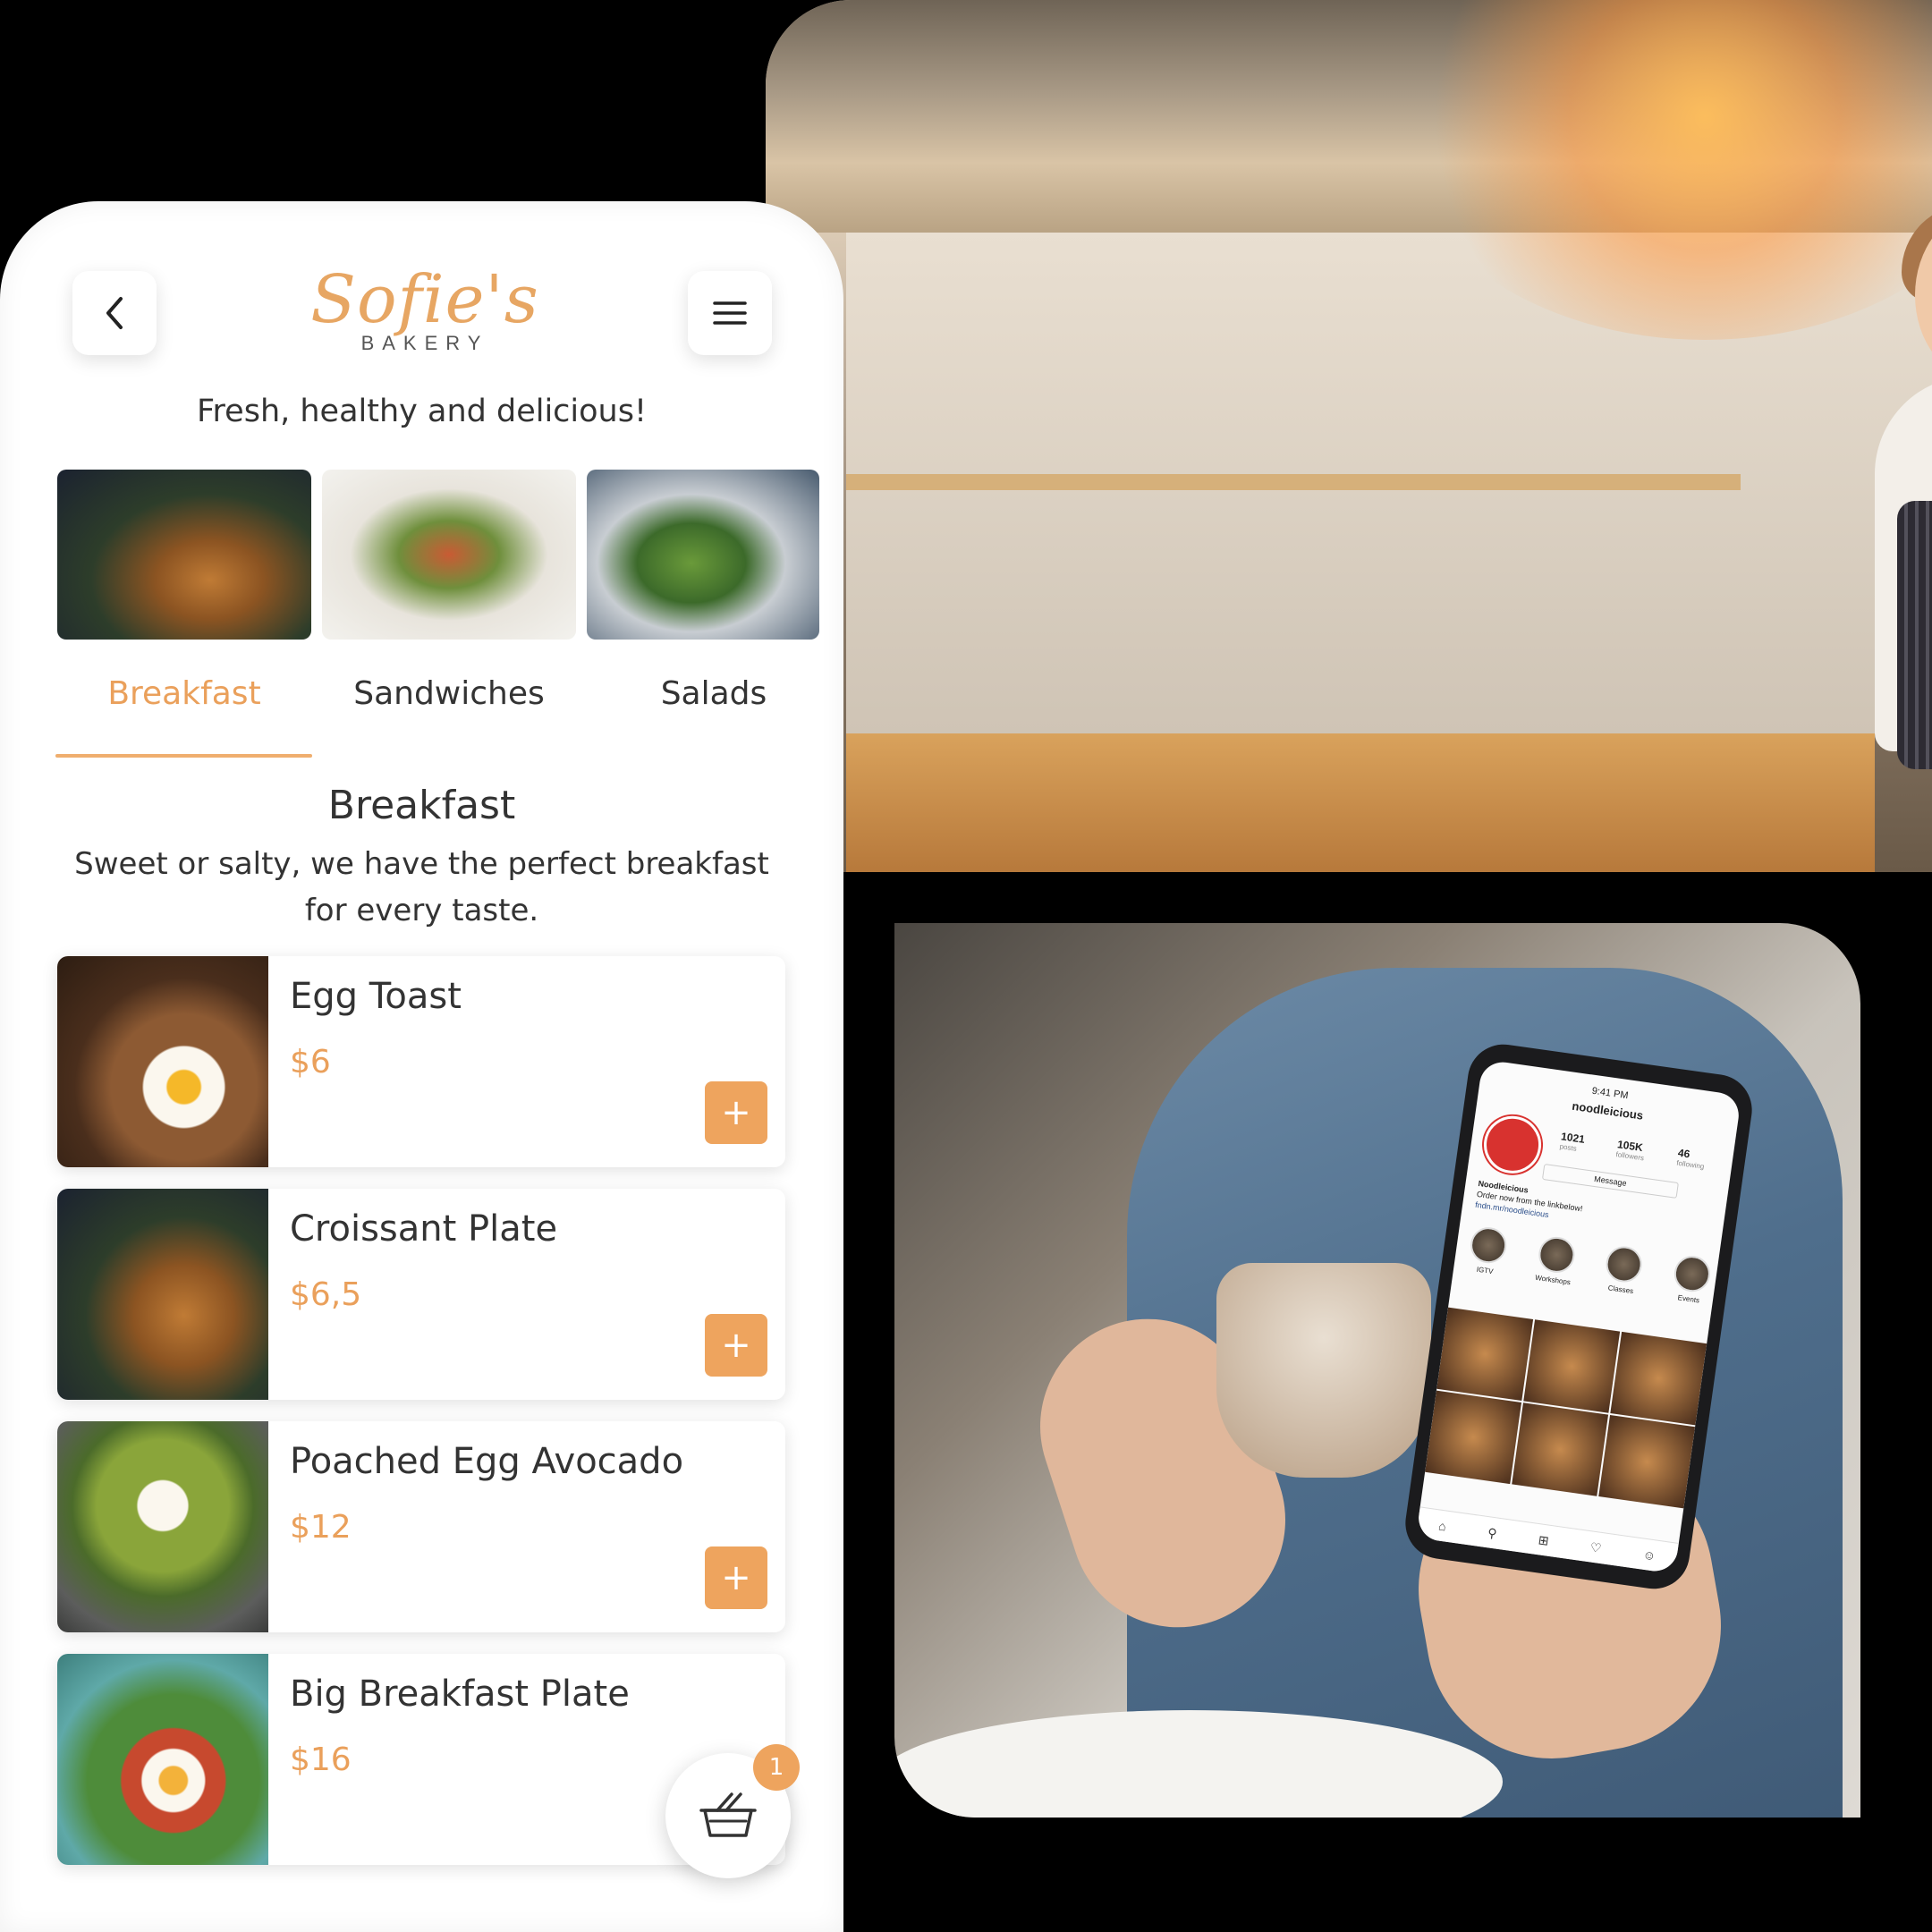  Describe the element at coordinates (1555, 1260) in the screenshot. I see `highlight-item: Workshops` at that location.